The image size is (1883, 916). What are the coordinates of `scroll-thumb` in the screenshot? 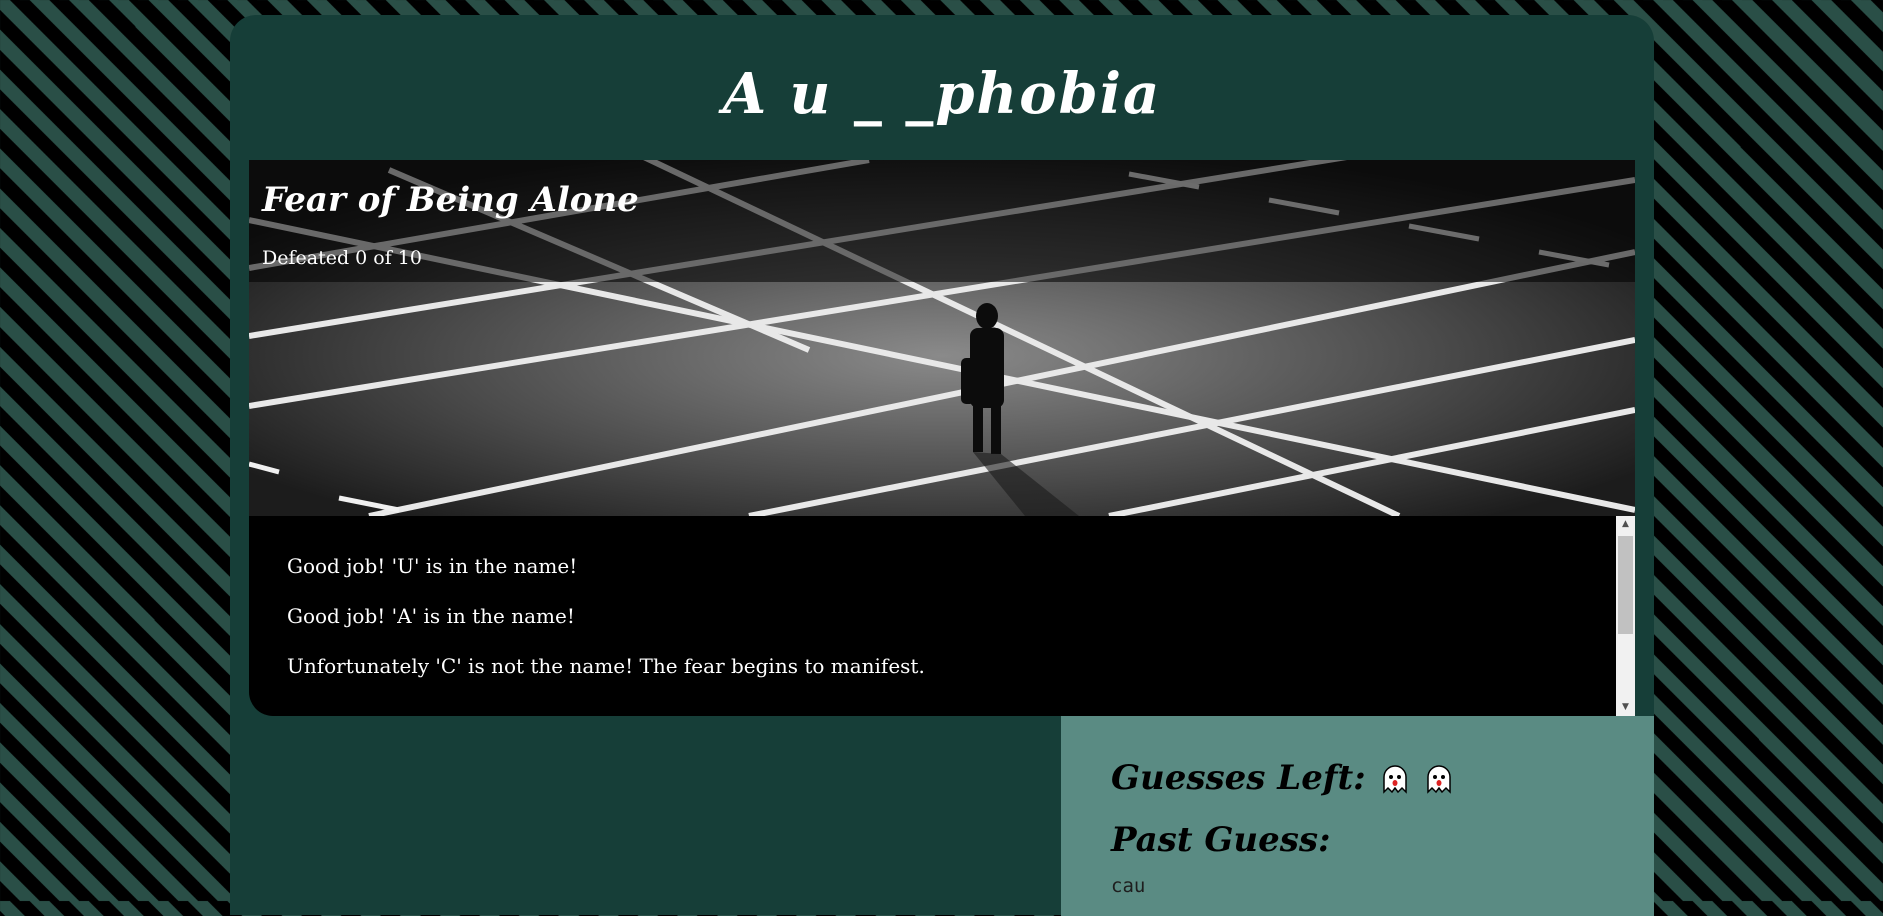 It's located at (1625, 585).